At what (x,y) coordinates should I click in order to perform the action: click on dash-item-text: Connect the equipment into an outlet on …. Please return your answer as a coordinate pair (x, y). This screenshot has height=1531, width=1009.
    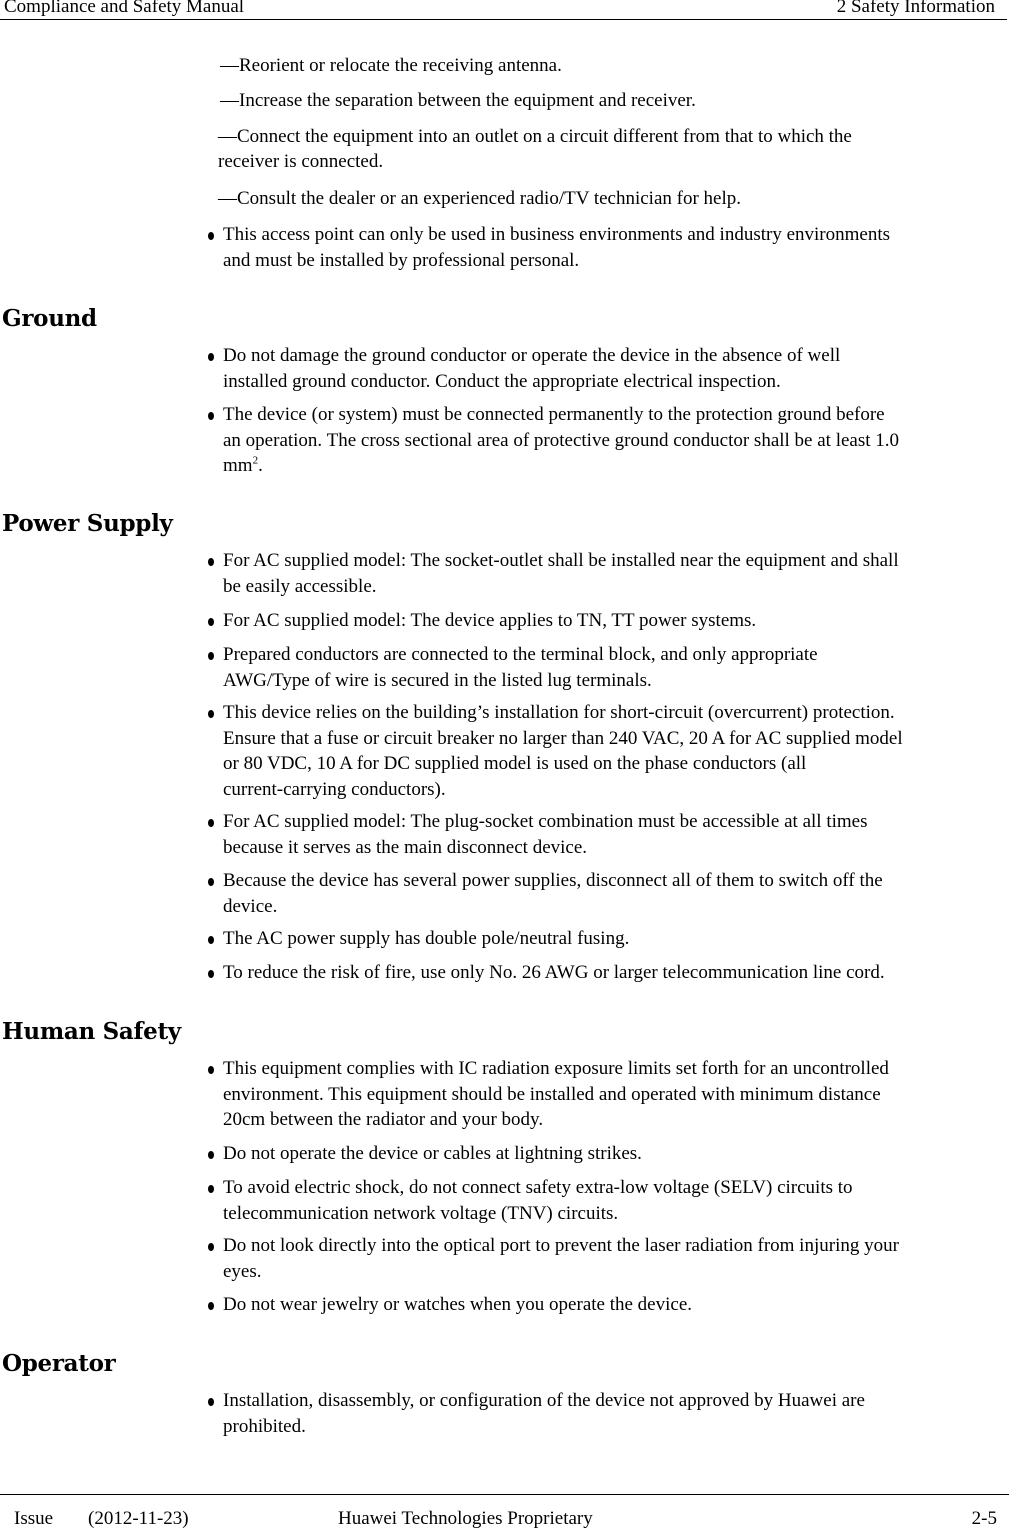
    Looking at the image, I should click on (544, 136).